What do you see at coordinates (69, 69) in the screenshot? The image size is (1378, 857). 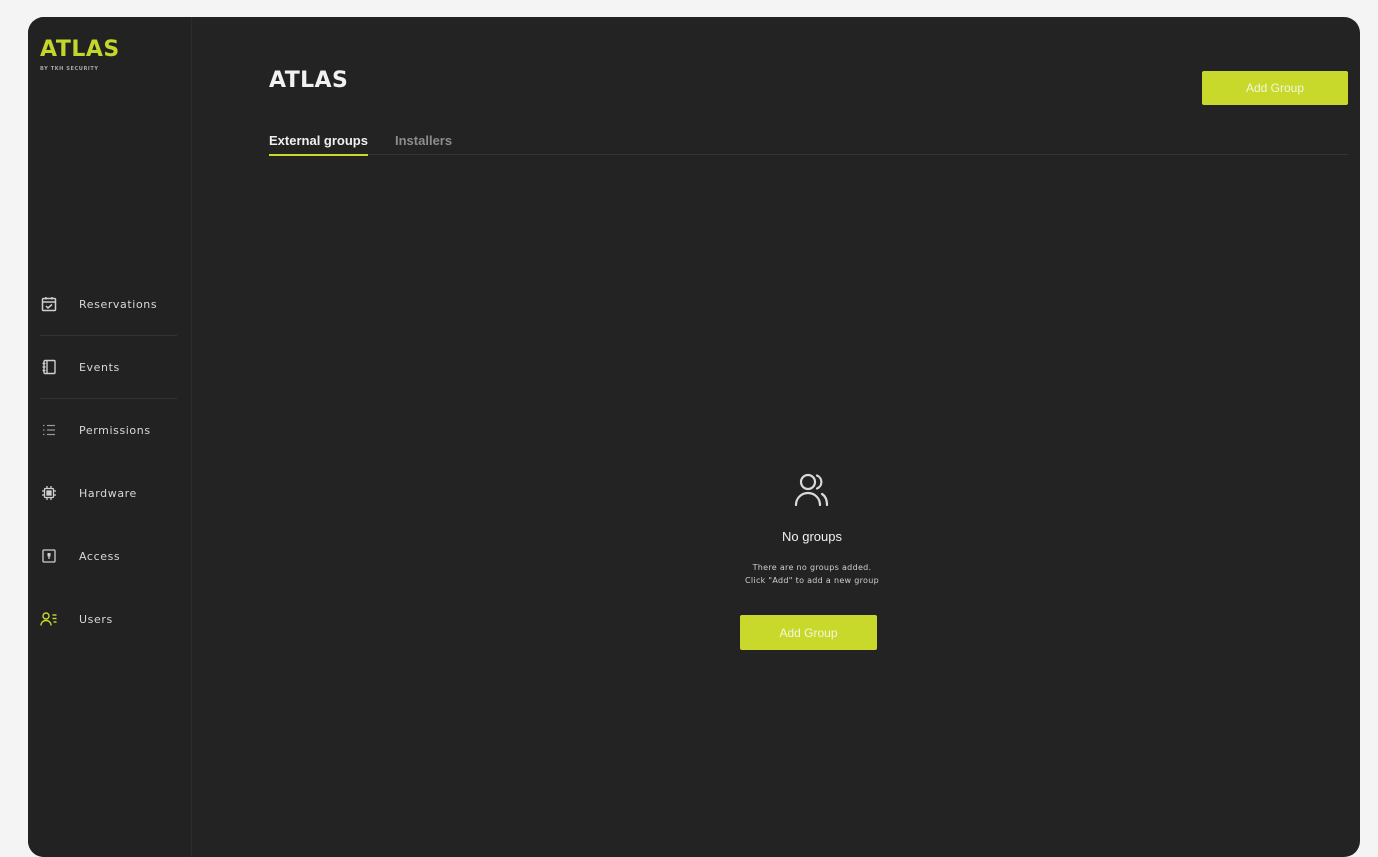 I see `brand-subtitle: BY TKH SECURITY` at bounding box center [69, 69].